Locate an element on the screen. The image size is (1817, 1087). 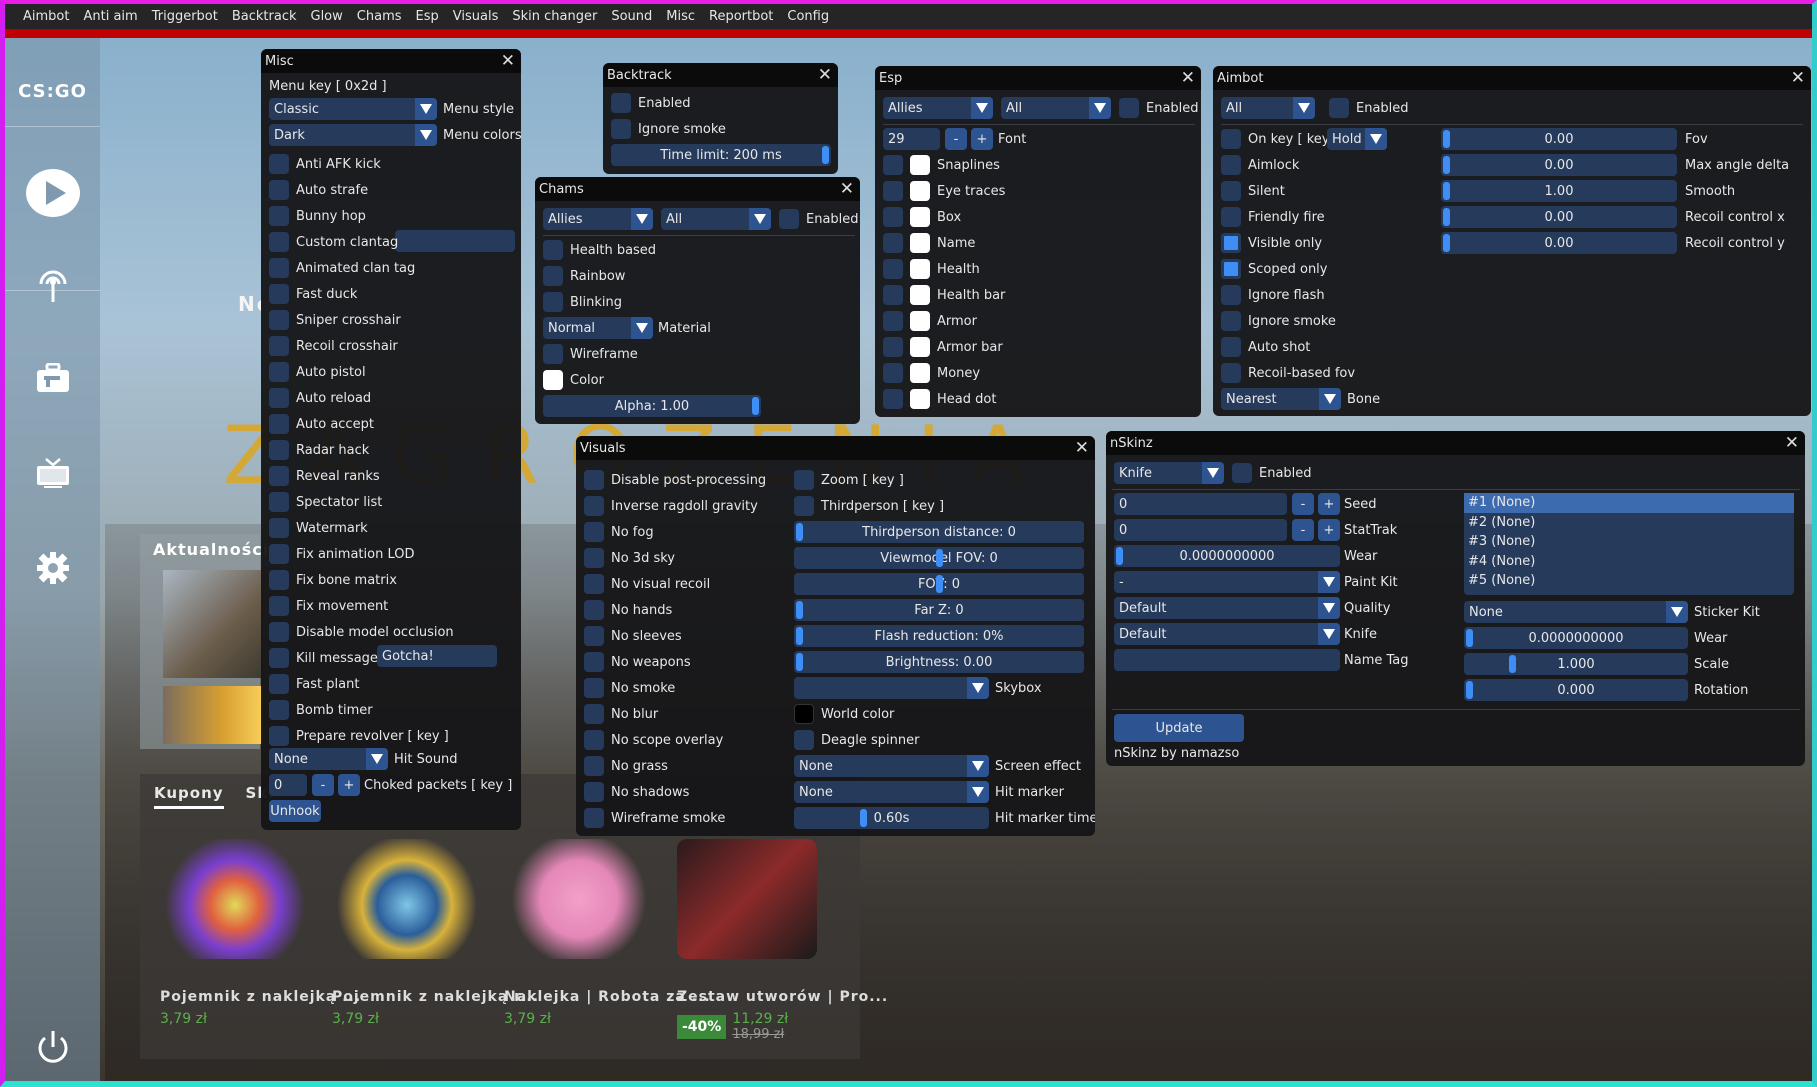
seed-input: 0 is located at coordinates (1200, 504).